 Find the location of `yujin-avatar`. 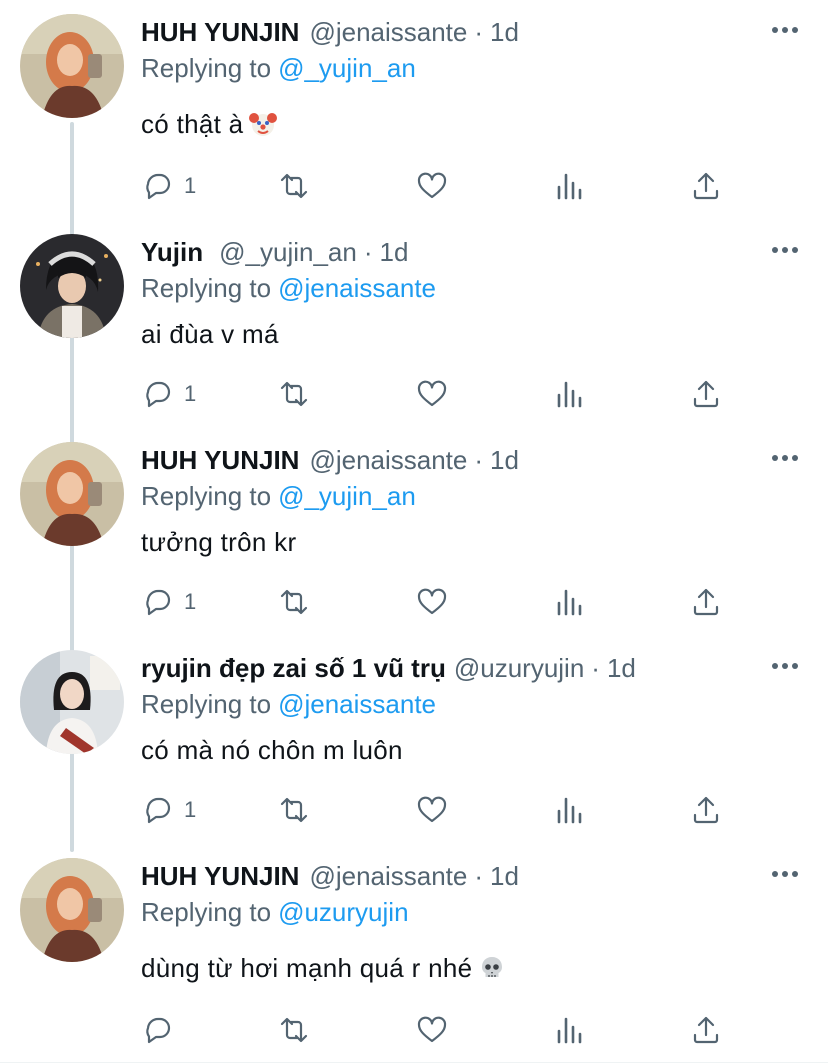

yujin-avatar is located at coordinates (72, 286).